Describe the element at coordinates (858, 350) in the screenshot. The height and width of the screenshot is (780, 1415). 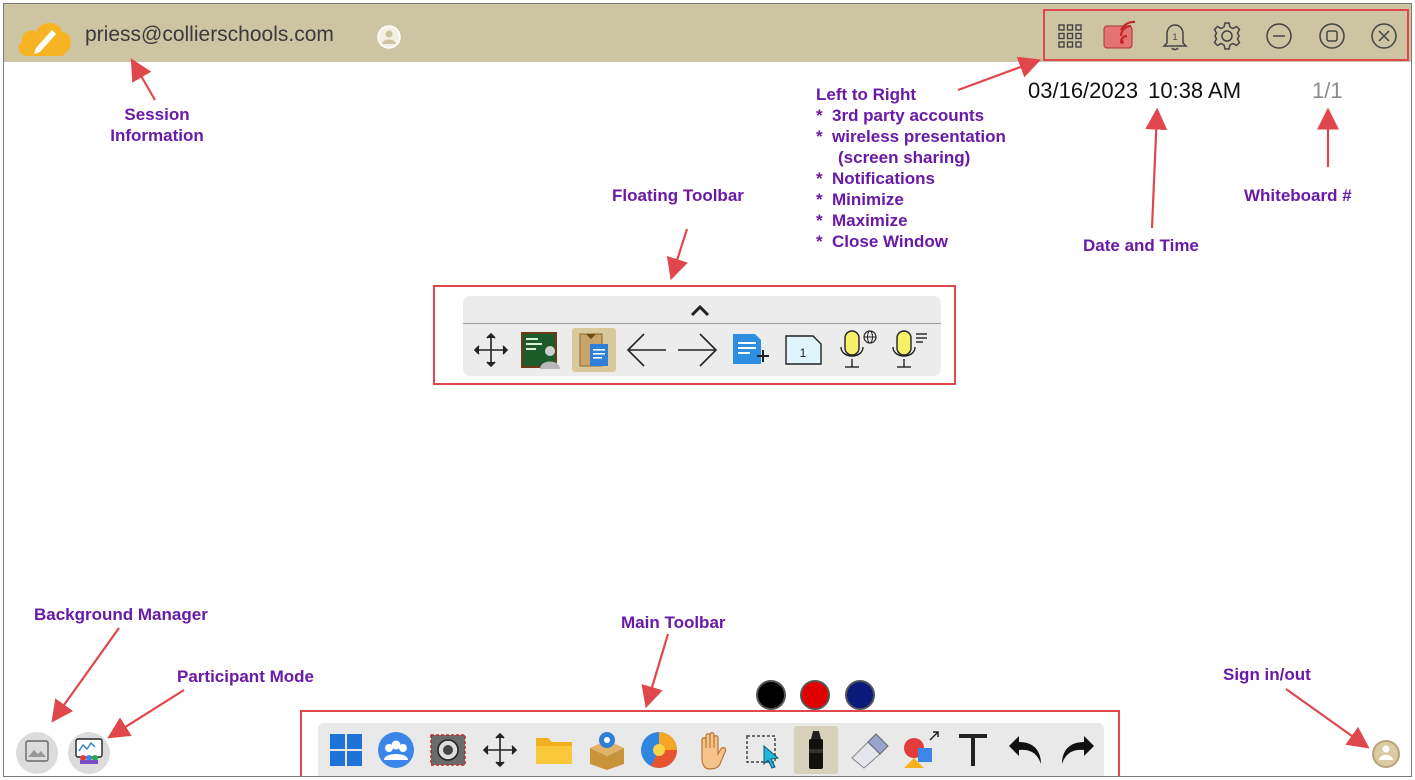
I see `voice-translate-icon` at that location.